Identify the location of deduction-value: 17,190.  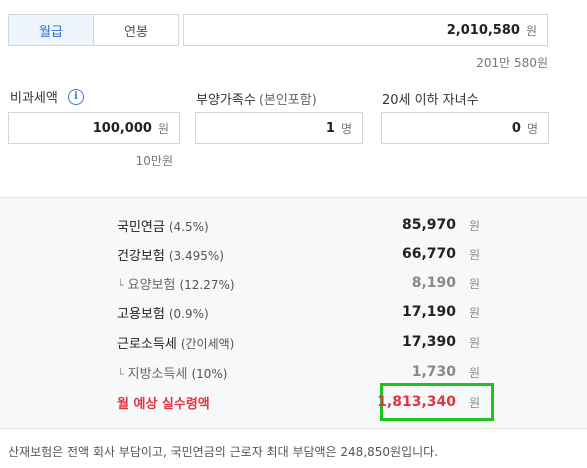
(428, 312).